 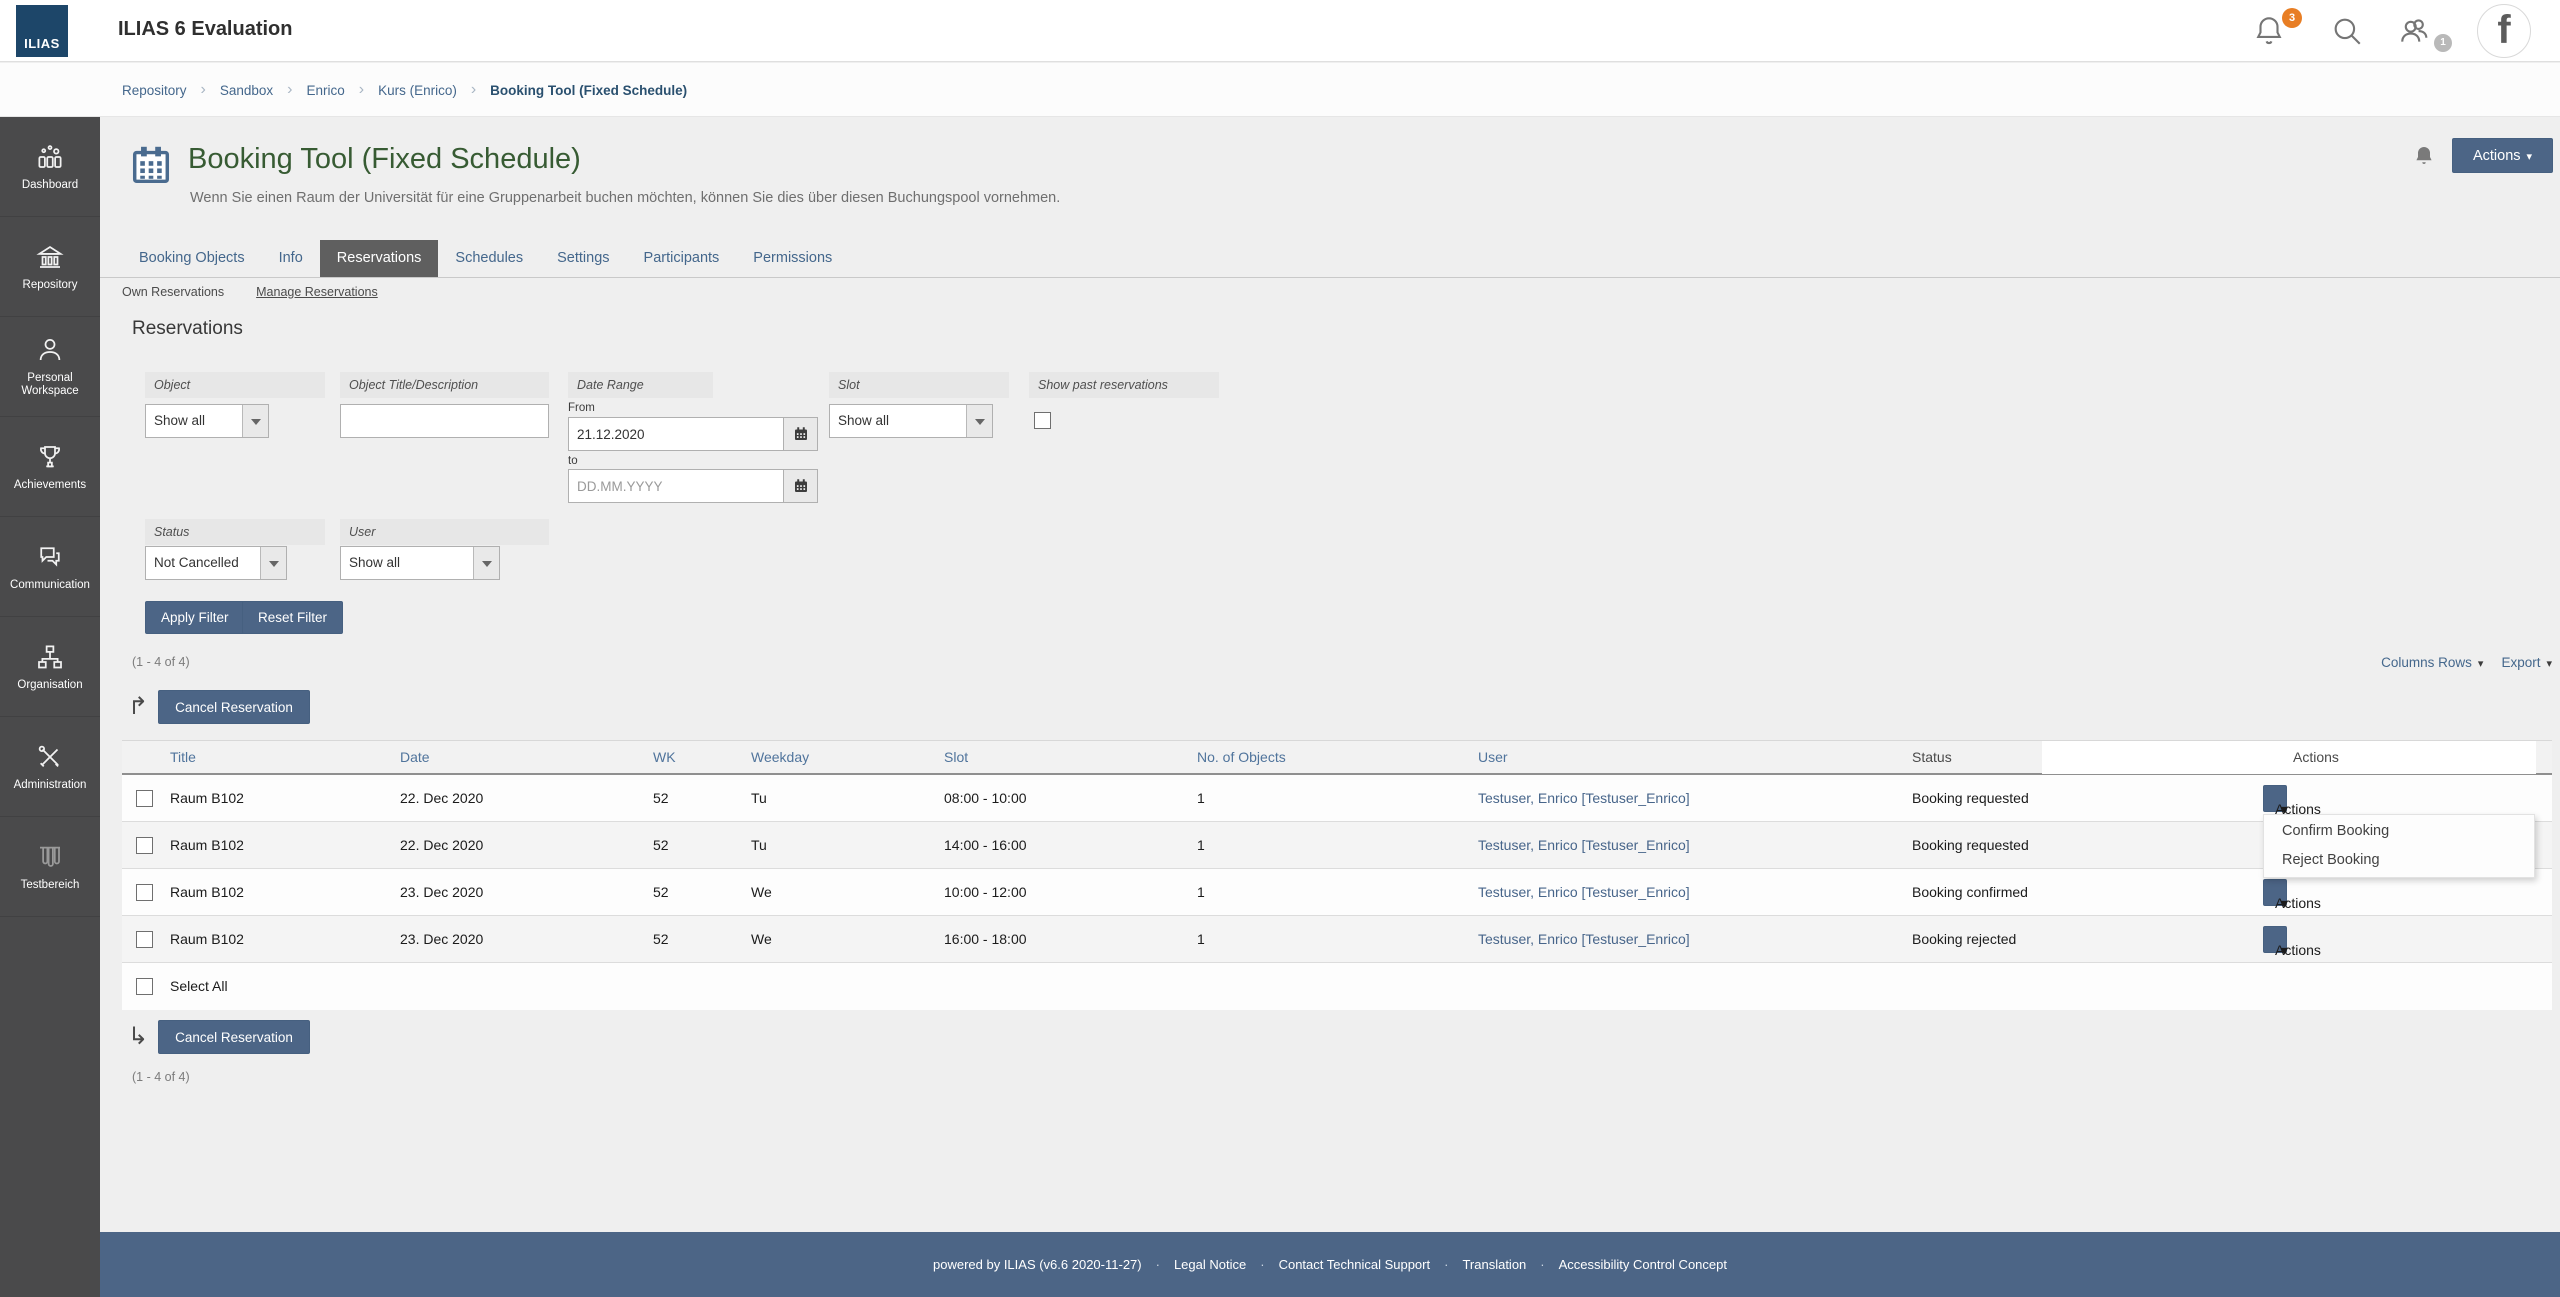 I want to click on apply-filter-button: Apply Filter, so click(x=195, y=617).